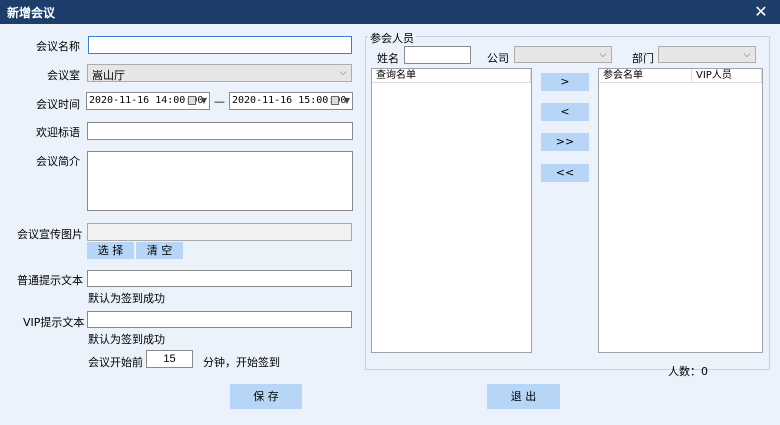 This screenshot has height=425, width=780. Describe the element at coordinates (704, 371) in the screenshot. I see `count-value: 0` at that location.